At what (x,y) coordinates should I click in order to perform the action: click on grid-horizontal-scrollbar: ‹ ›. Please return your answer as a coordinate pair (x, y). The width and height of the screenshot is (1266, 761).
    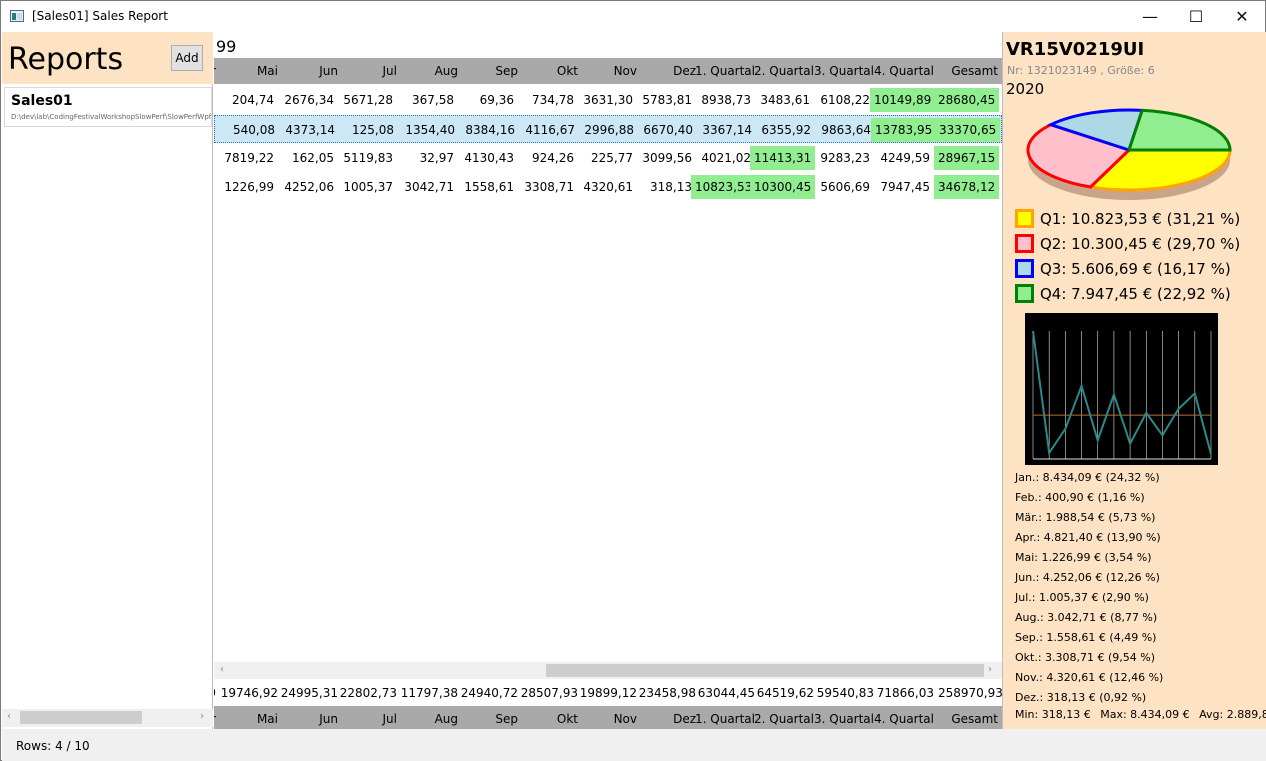
    Looking at the image, I should click on (608, 670).